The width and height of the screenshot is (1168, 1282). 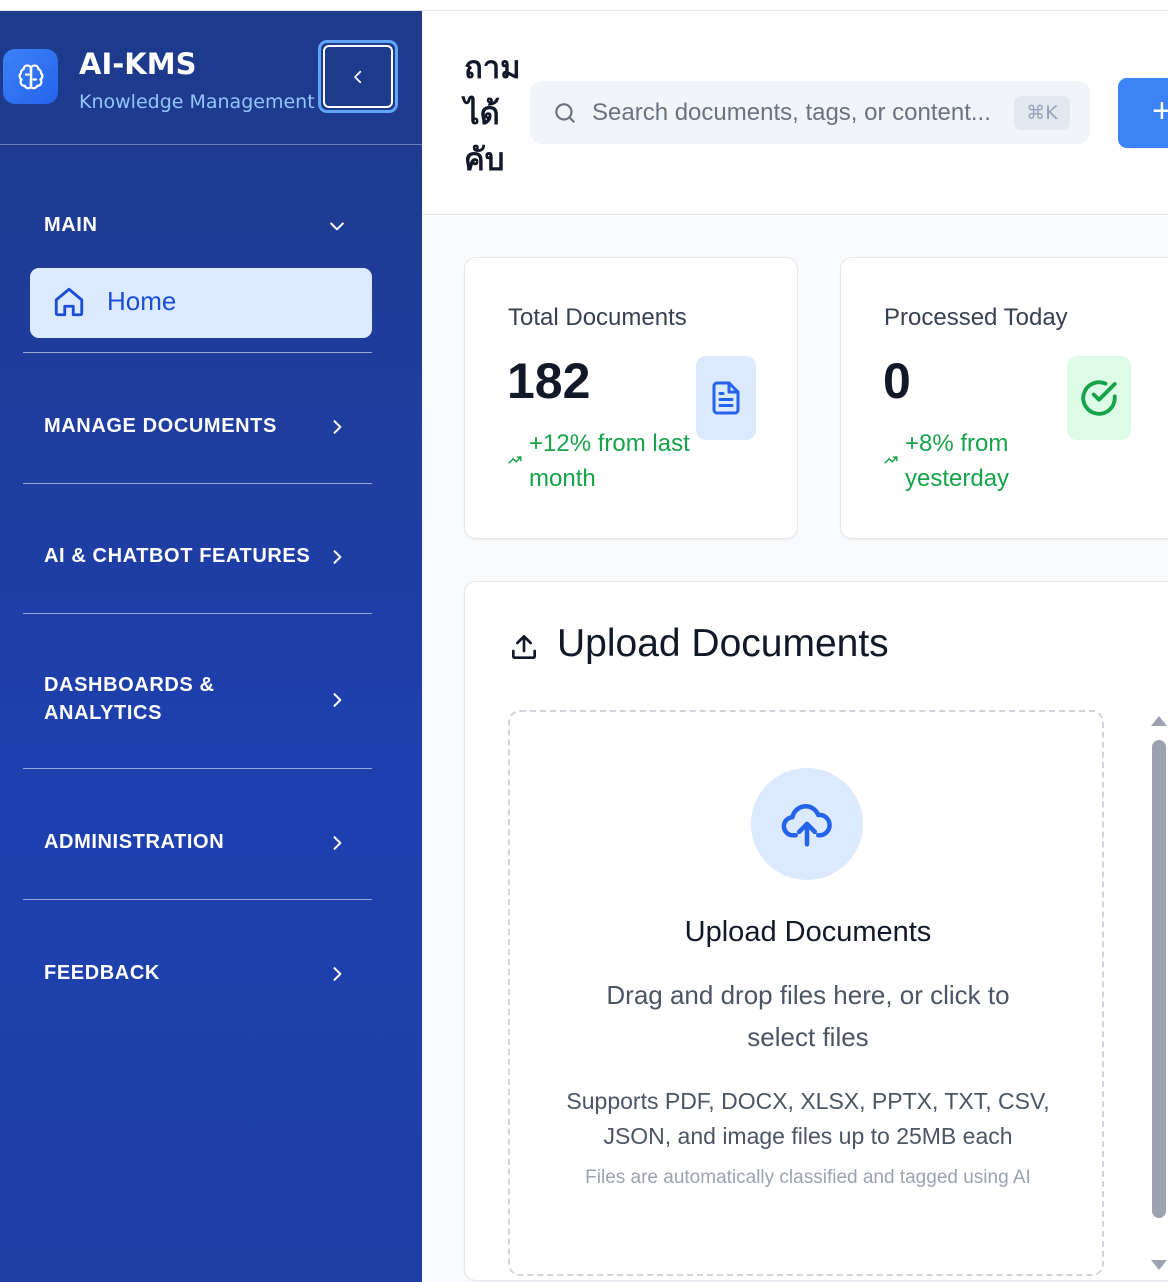 I want to click on app-title: AI-KMS, so click(x=138, y=64).